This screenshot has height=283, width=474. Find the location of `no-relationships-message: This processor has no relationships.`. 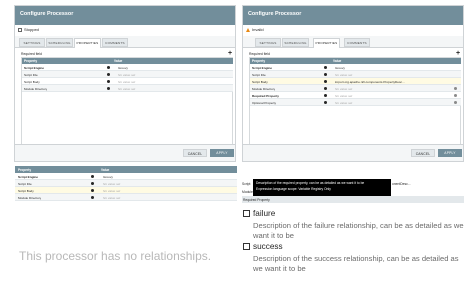

no-relationships-message: This processor has no relationships. is located at coordinates (115, 256).